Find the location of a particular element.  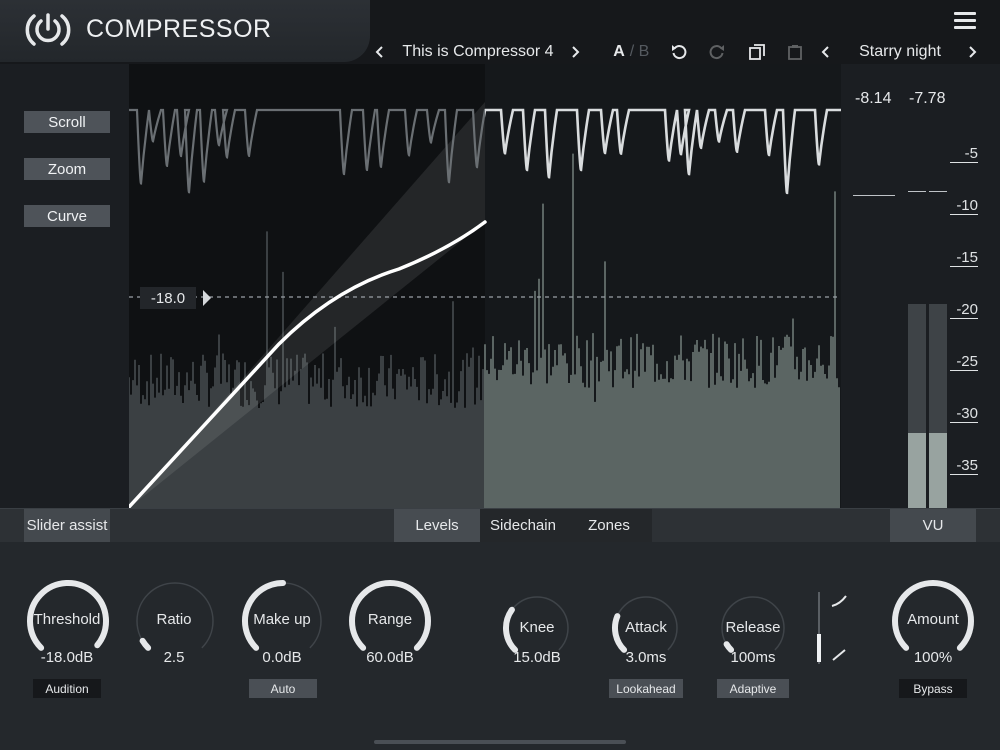

logo-icon is located at coordinates (48, 29).